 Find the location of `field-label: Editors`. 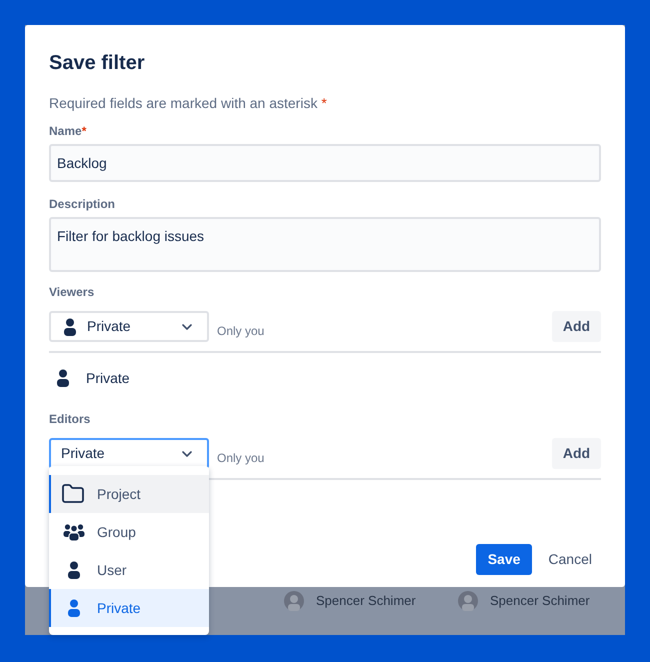

field-label: Editors is located at coordinates (70, 419).